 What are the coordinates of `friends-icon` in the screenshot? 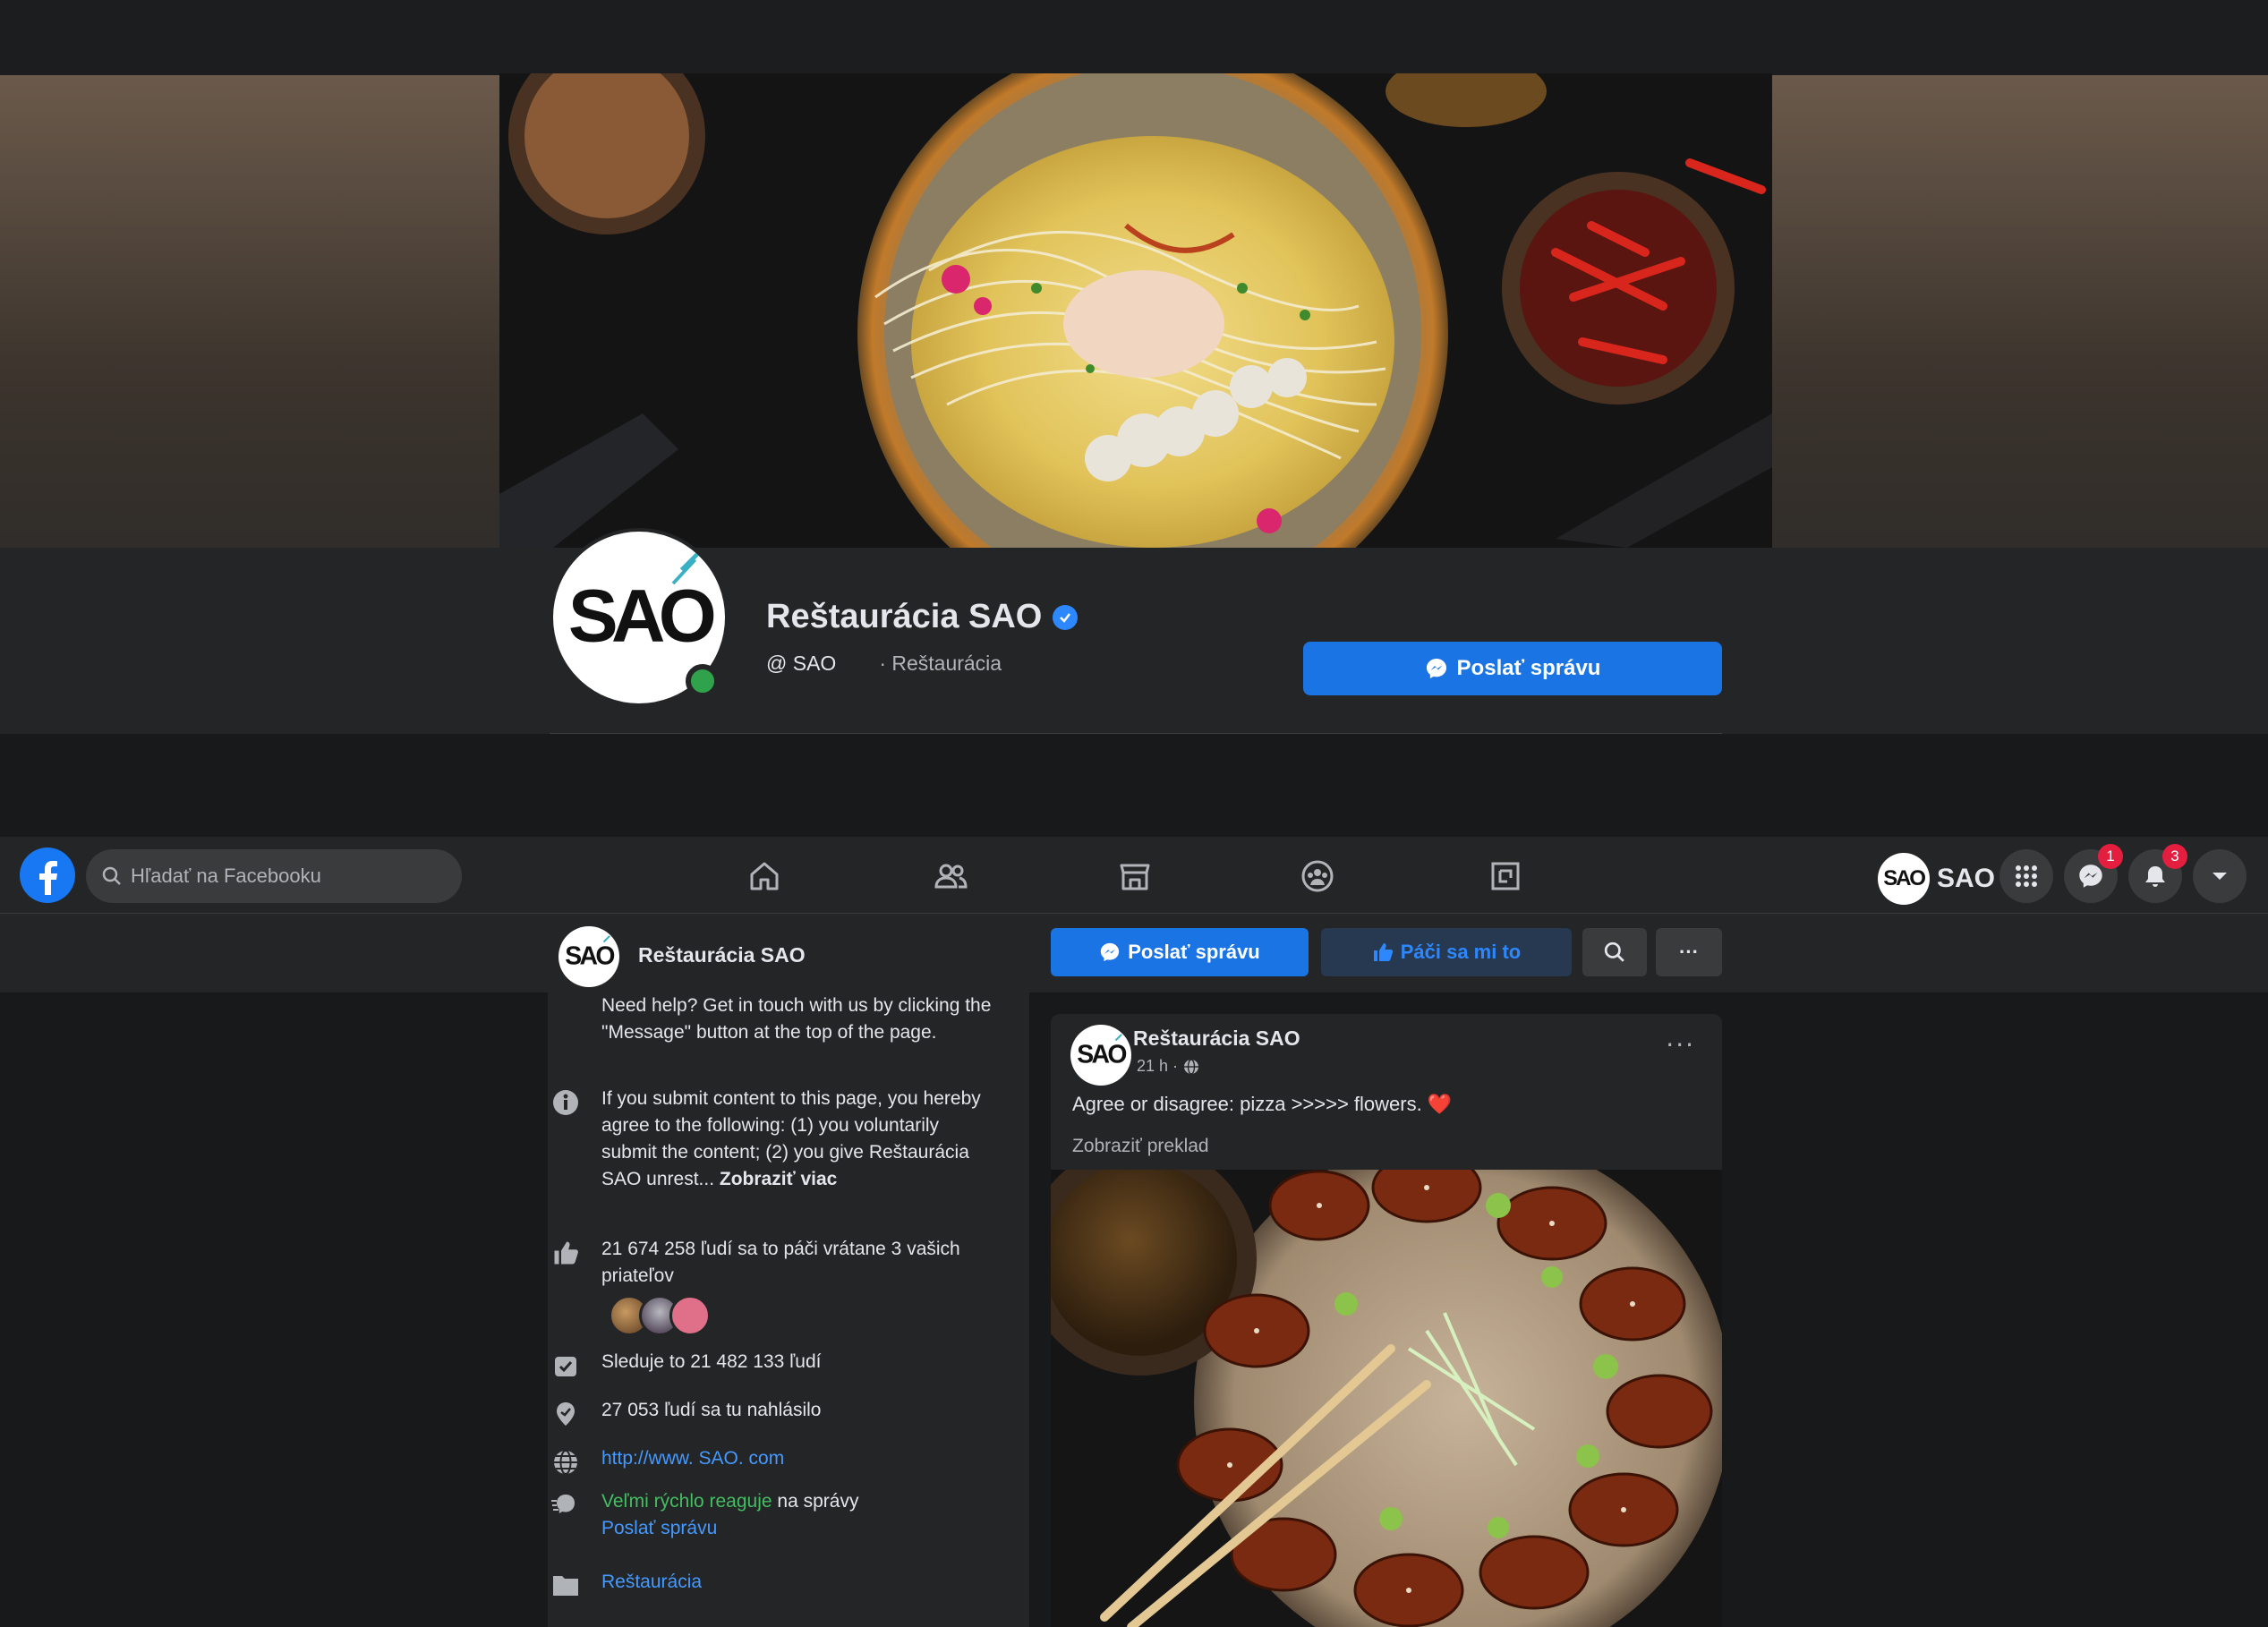 It's located at (951, 876).